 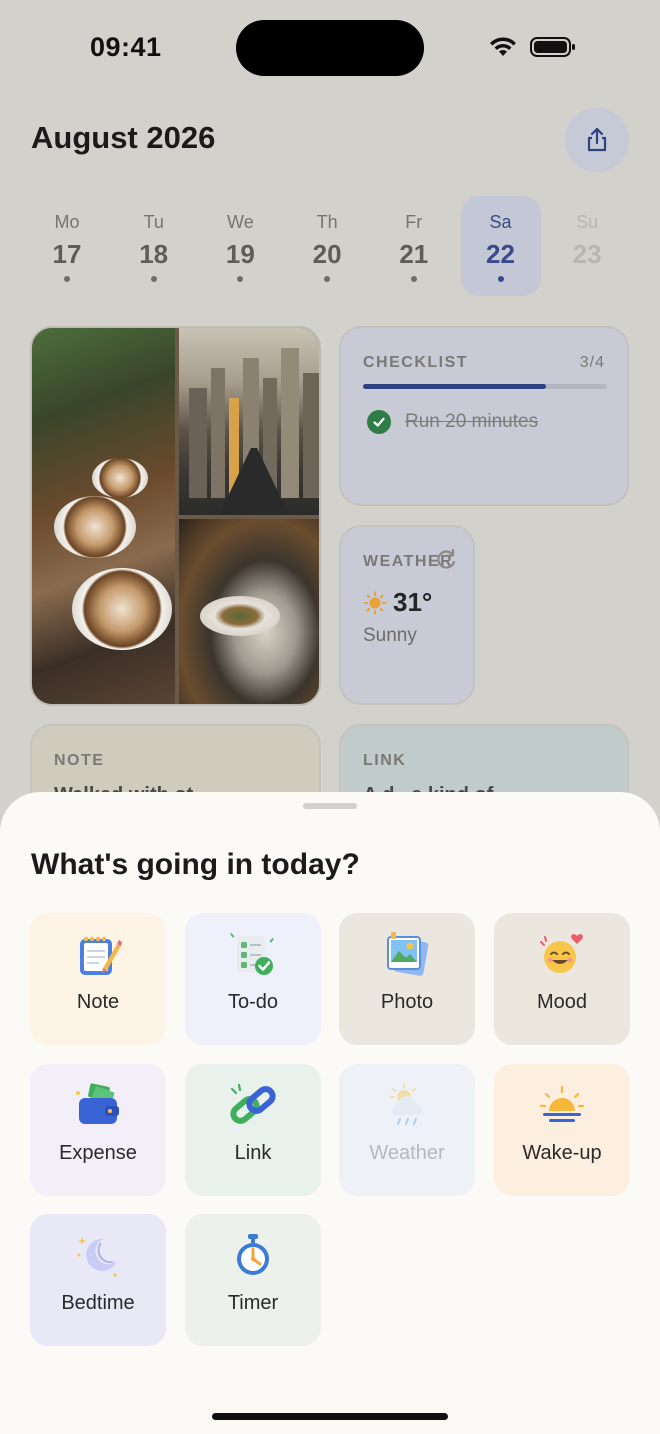 What do you see at coordinates (385, 760) in the screenshot?
I see `link-label: LINK` at bounding box center [385, 760].